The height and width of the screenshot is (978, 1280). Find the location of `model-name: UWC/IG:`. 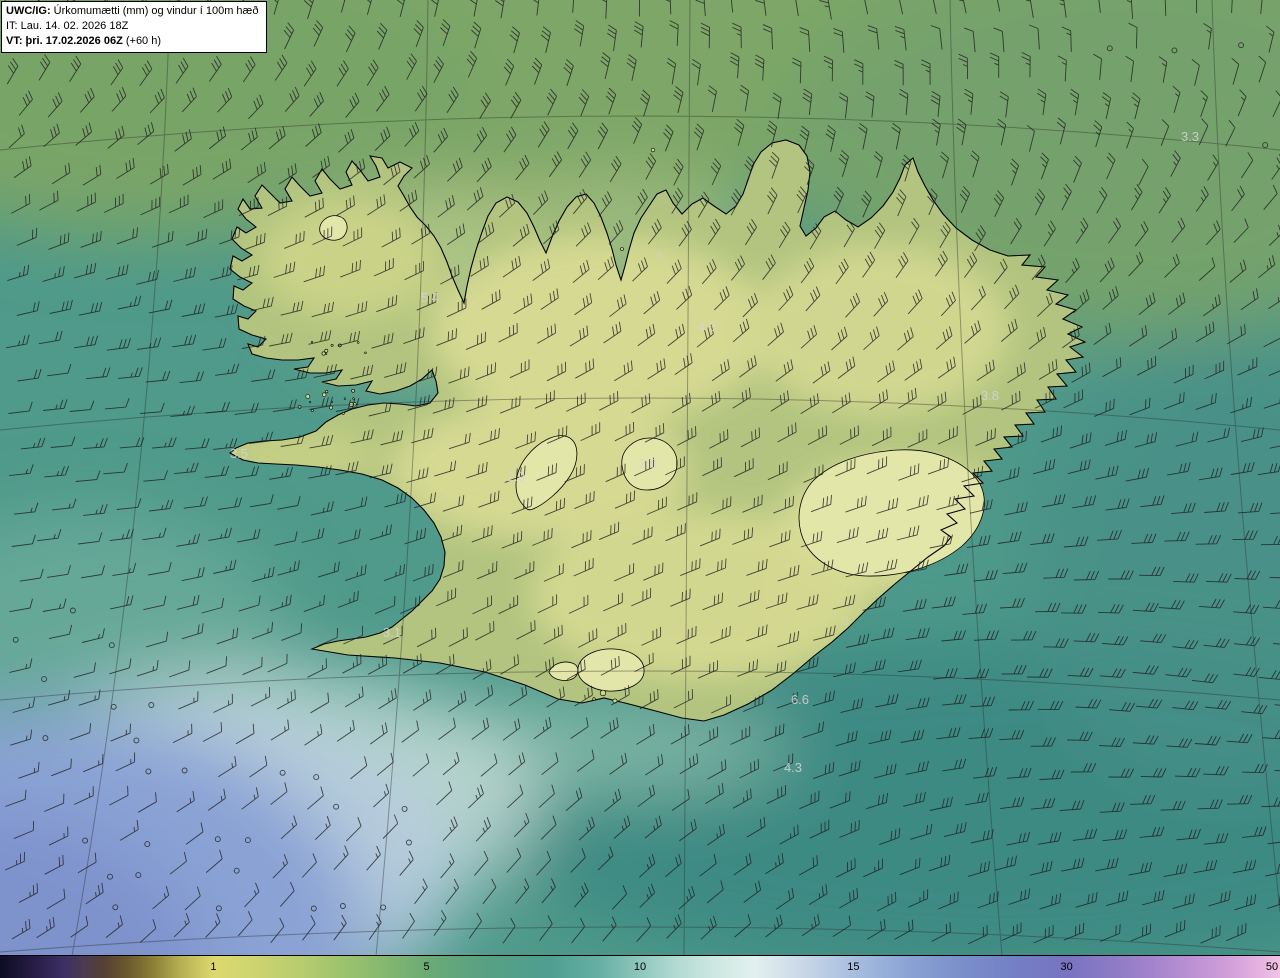

model-name: UWC/IG: is located at coordinates (28, 11).